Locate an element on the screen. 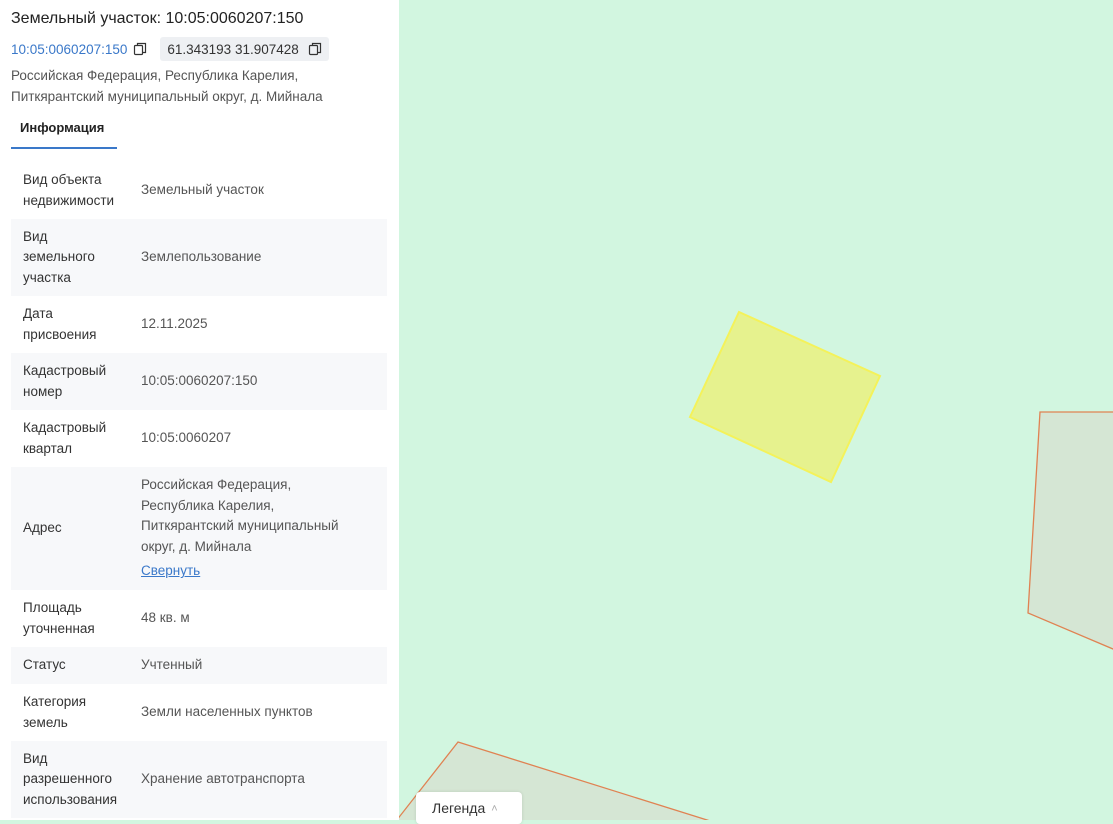  row-value: Землепользование is located at coordinates (201, 257).